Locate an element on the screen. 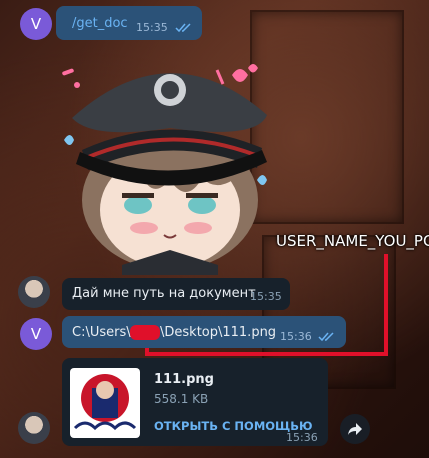  file-thumbnail is located at coordinates (105, 403).